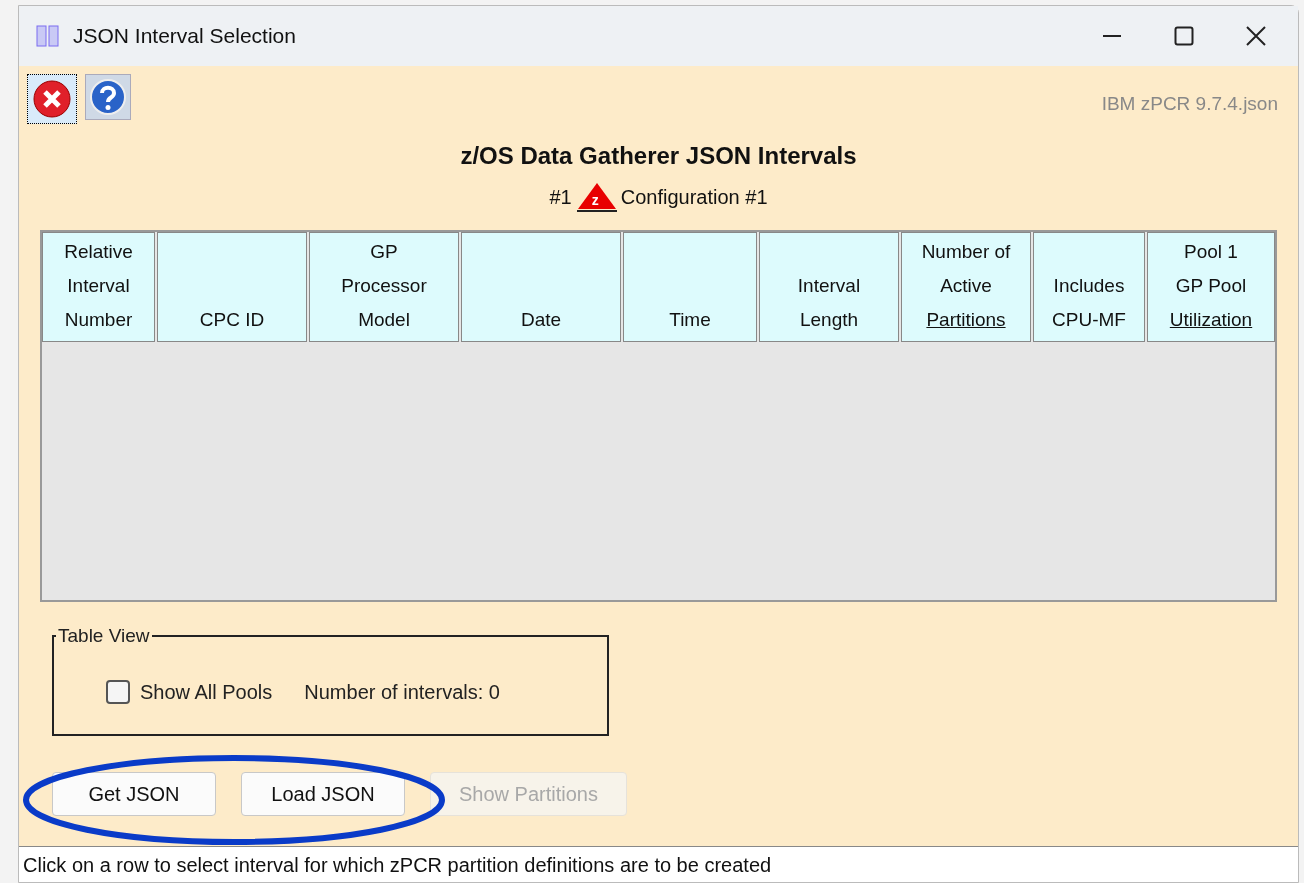  Describe the element at coordinates (690, 320) in the screenshot. I see `header-text: Time` at that location.